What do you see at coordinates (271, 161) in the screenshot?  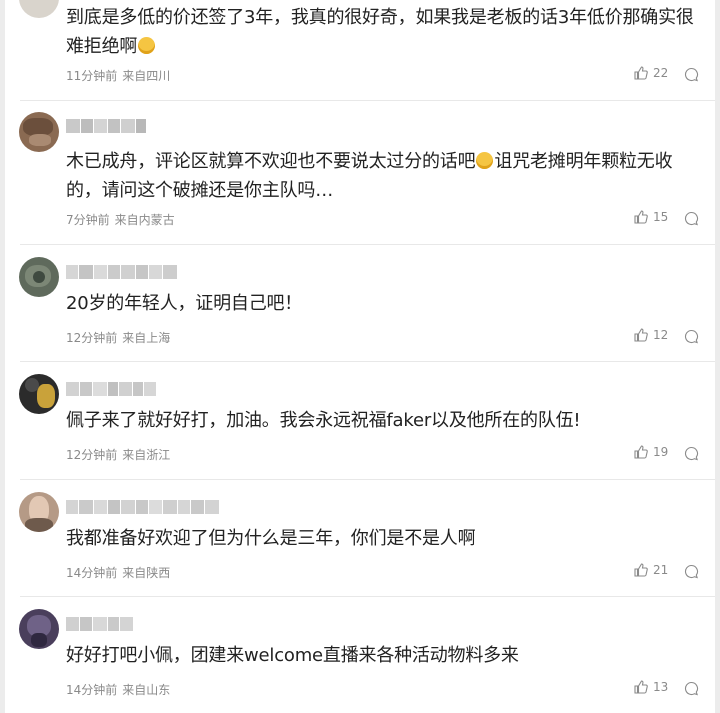 I see `comment-text-part-1: 木已成舟，评论区就算不欢迎也不要说太过分的话吧` at bounding box center [271, 161].